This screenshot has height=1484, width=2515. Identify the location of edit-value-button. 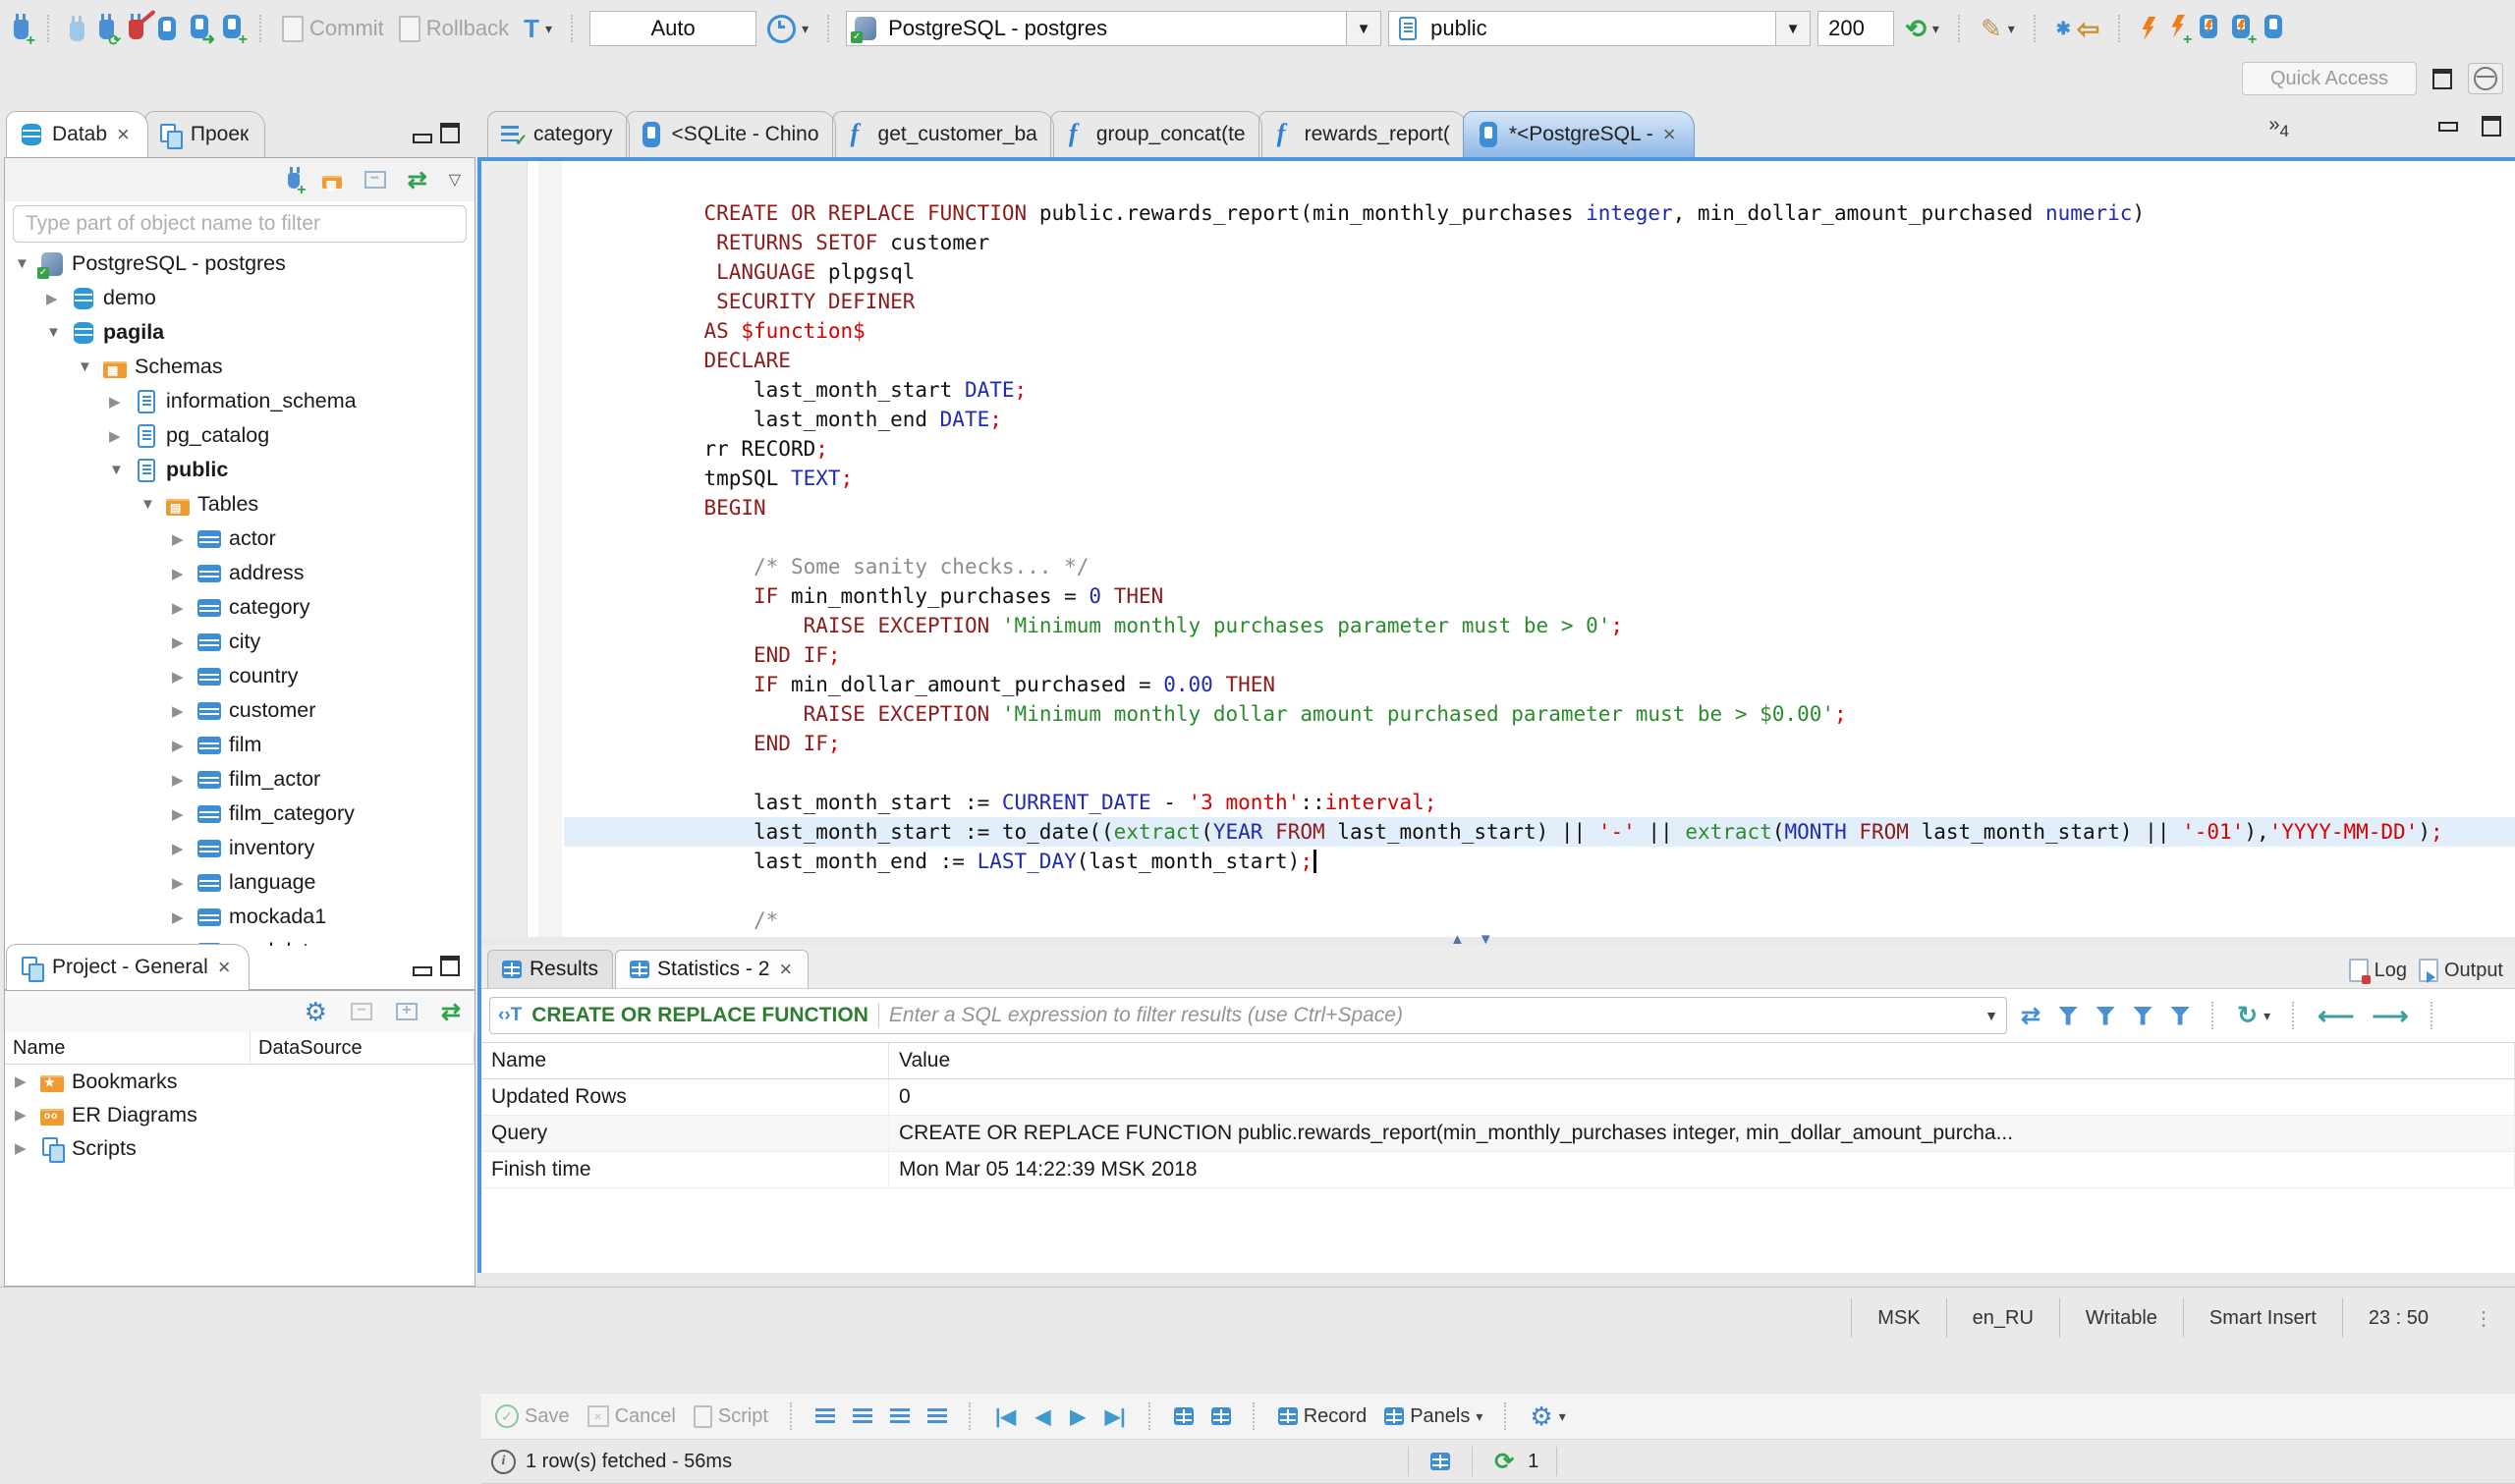
(825, 1416).